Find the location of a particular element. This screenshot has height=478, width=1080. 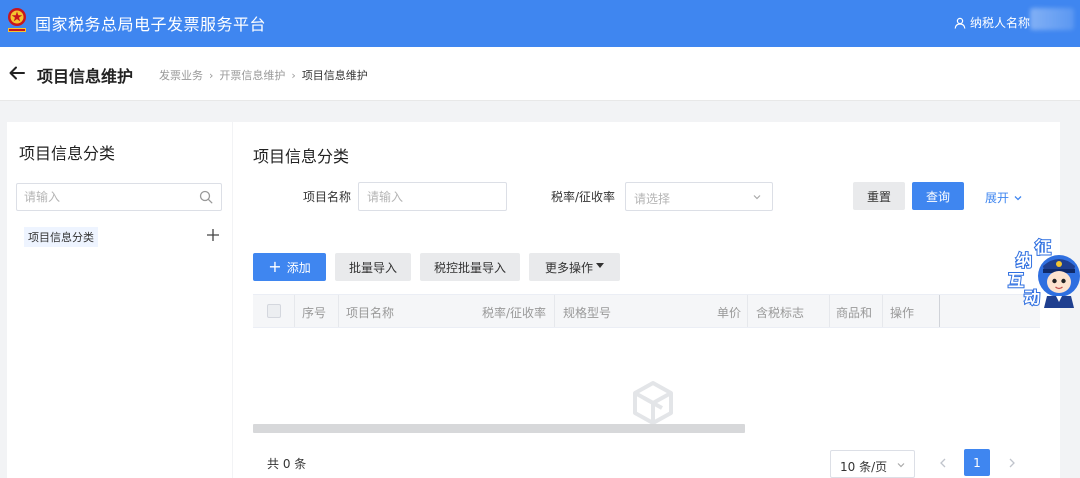

reset-button: 重置 is located at coordinates (879, 196).